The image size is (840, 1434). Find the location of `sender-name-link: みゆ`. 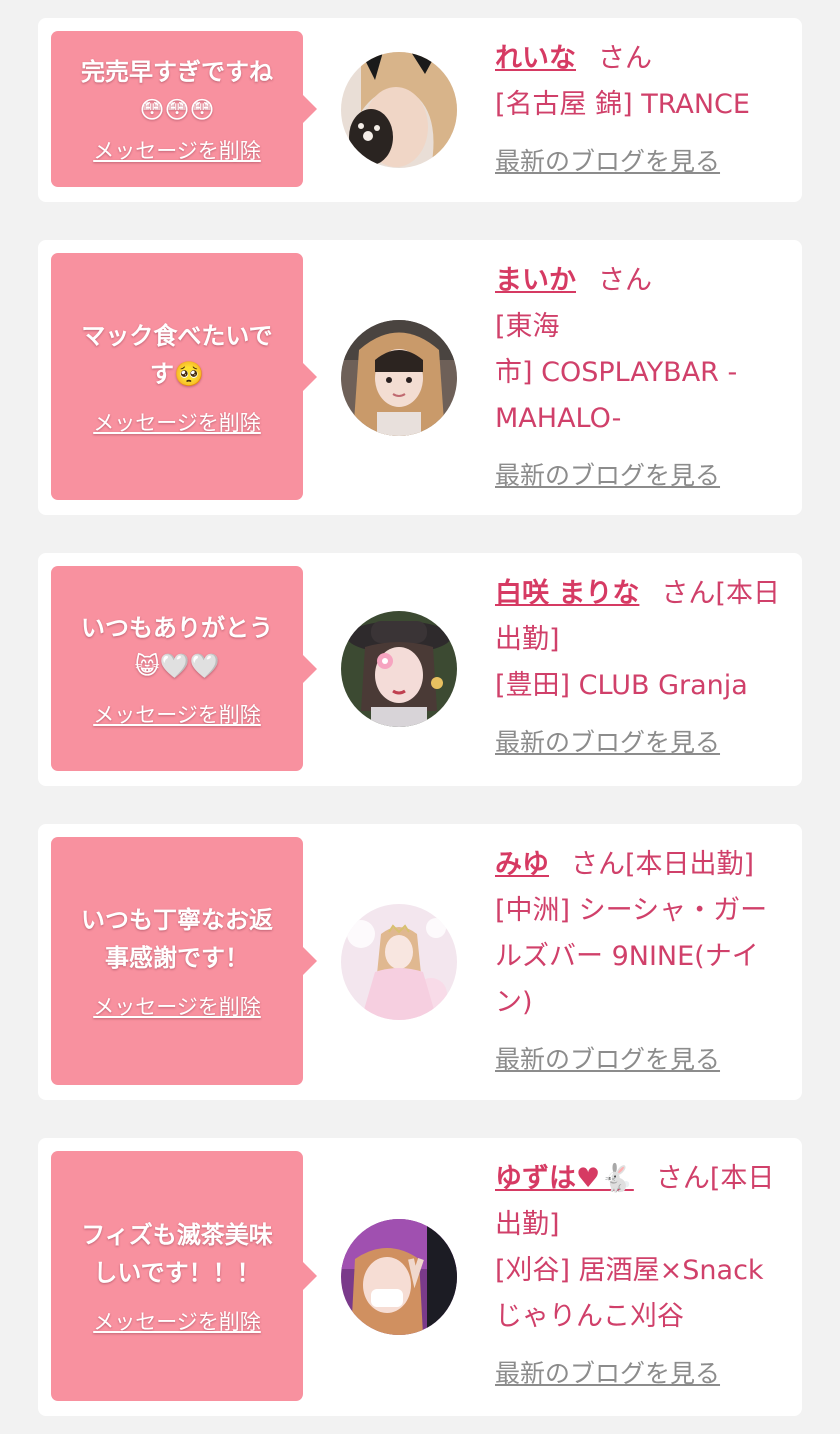

sender-name-link: みゆ is located at coordinates (522, 864).